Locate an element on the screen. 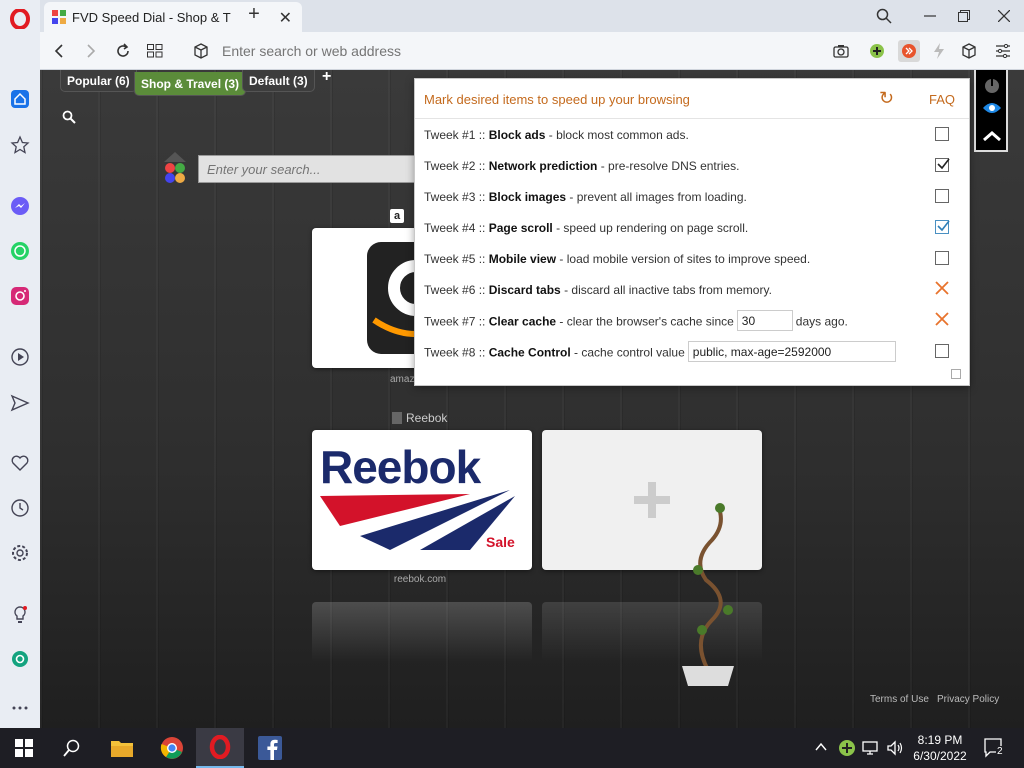 The width and height of the screenshot is (1024, 768). opera-menu-icon is located at coordinates (20, 19).